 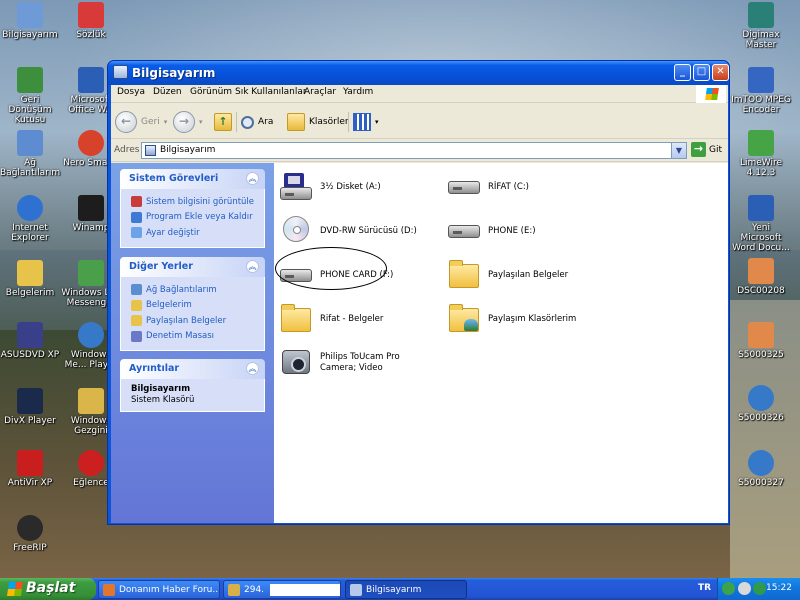 I want to click on menu-duzen: Düzen, so click(x=167, y=92).